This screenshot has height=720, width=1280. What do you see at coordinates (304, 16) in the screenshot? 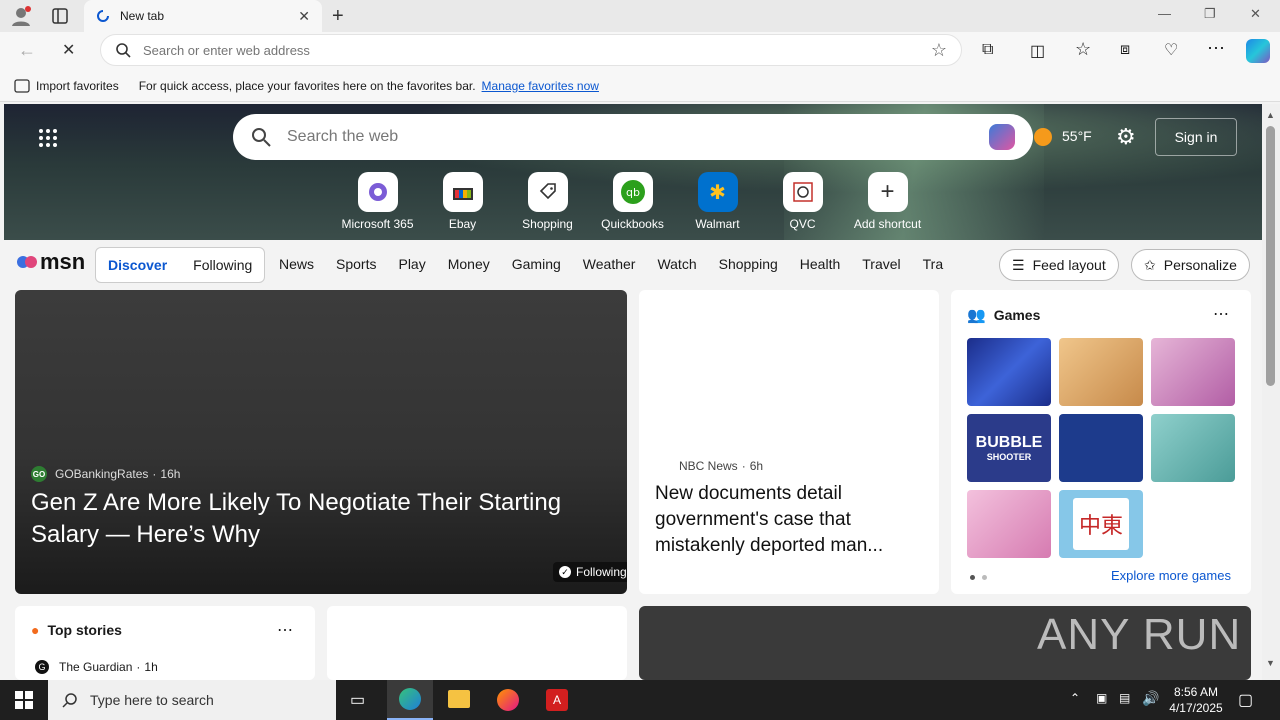
I see `close-tab-icon: ✕` at bounding box center [304, 16].